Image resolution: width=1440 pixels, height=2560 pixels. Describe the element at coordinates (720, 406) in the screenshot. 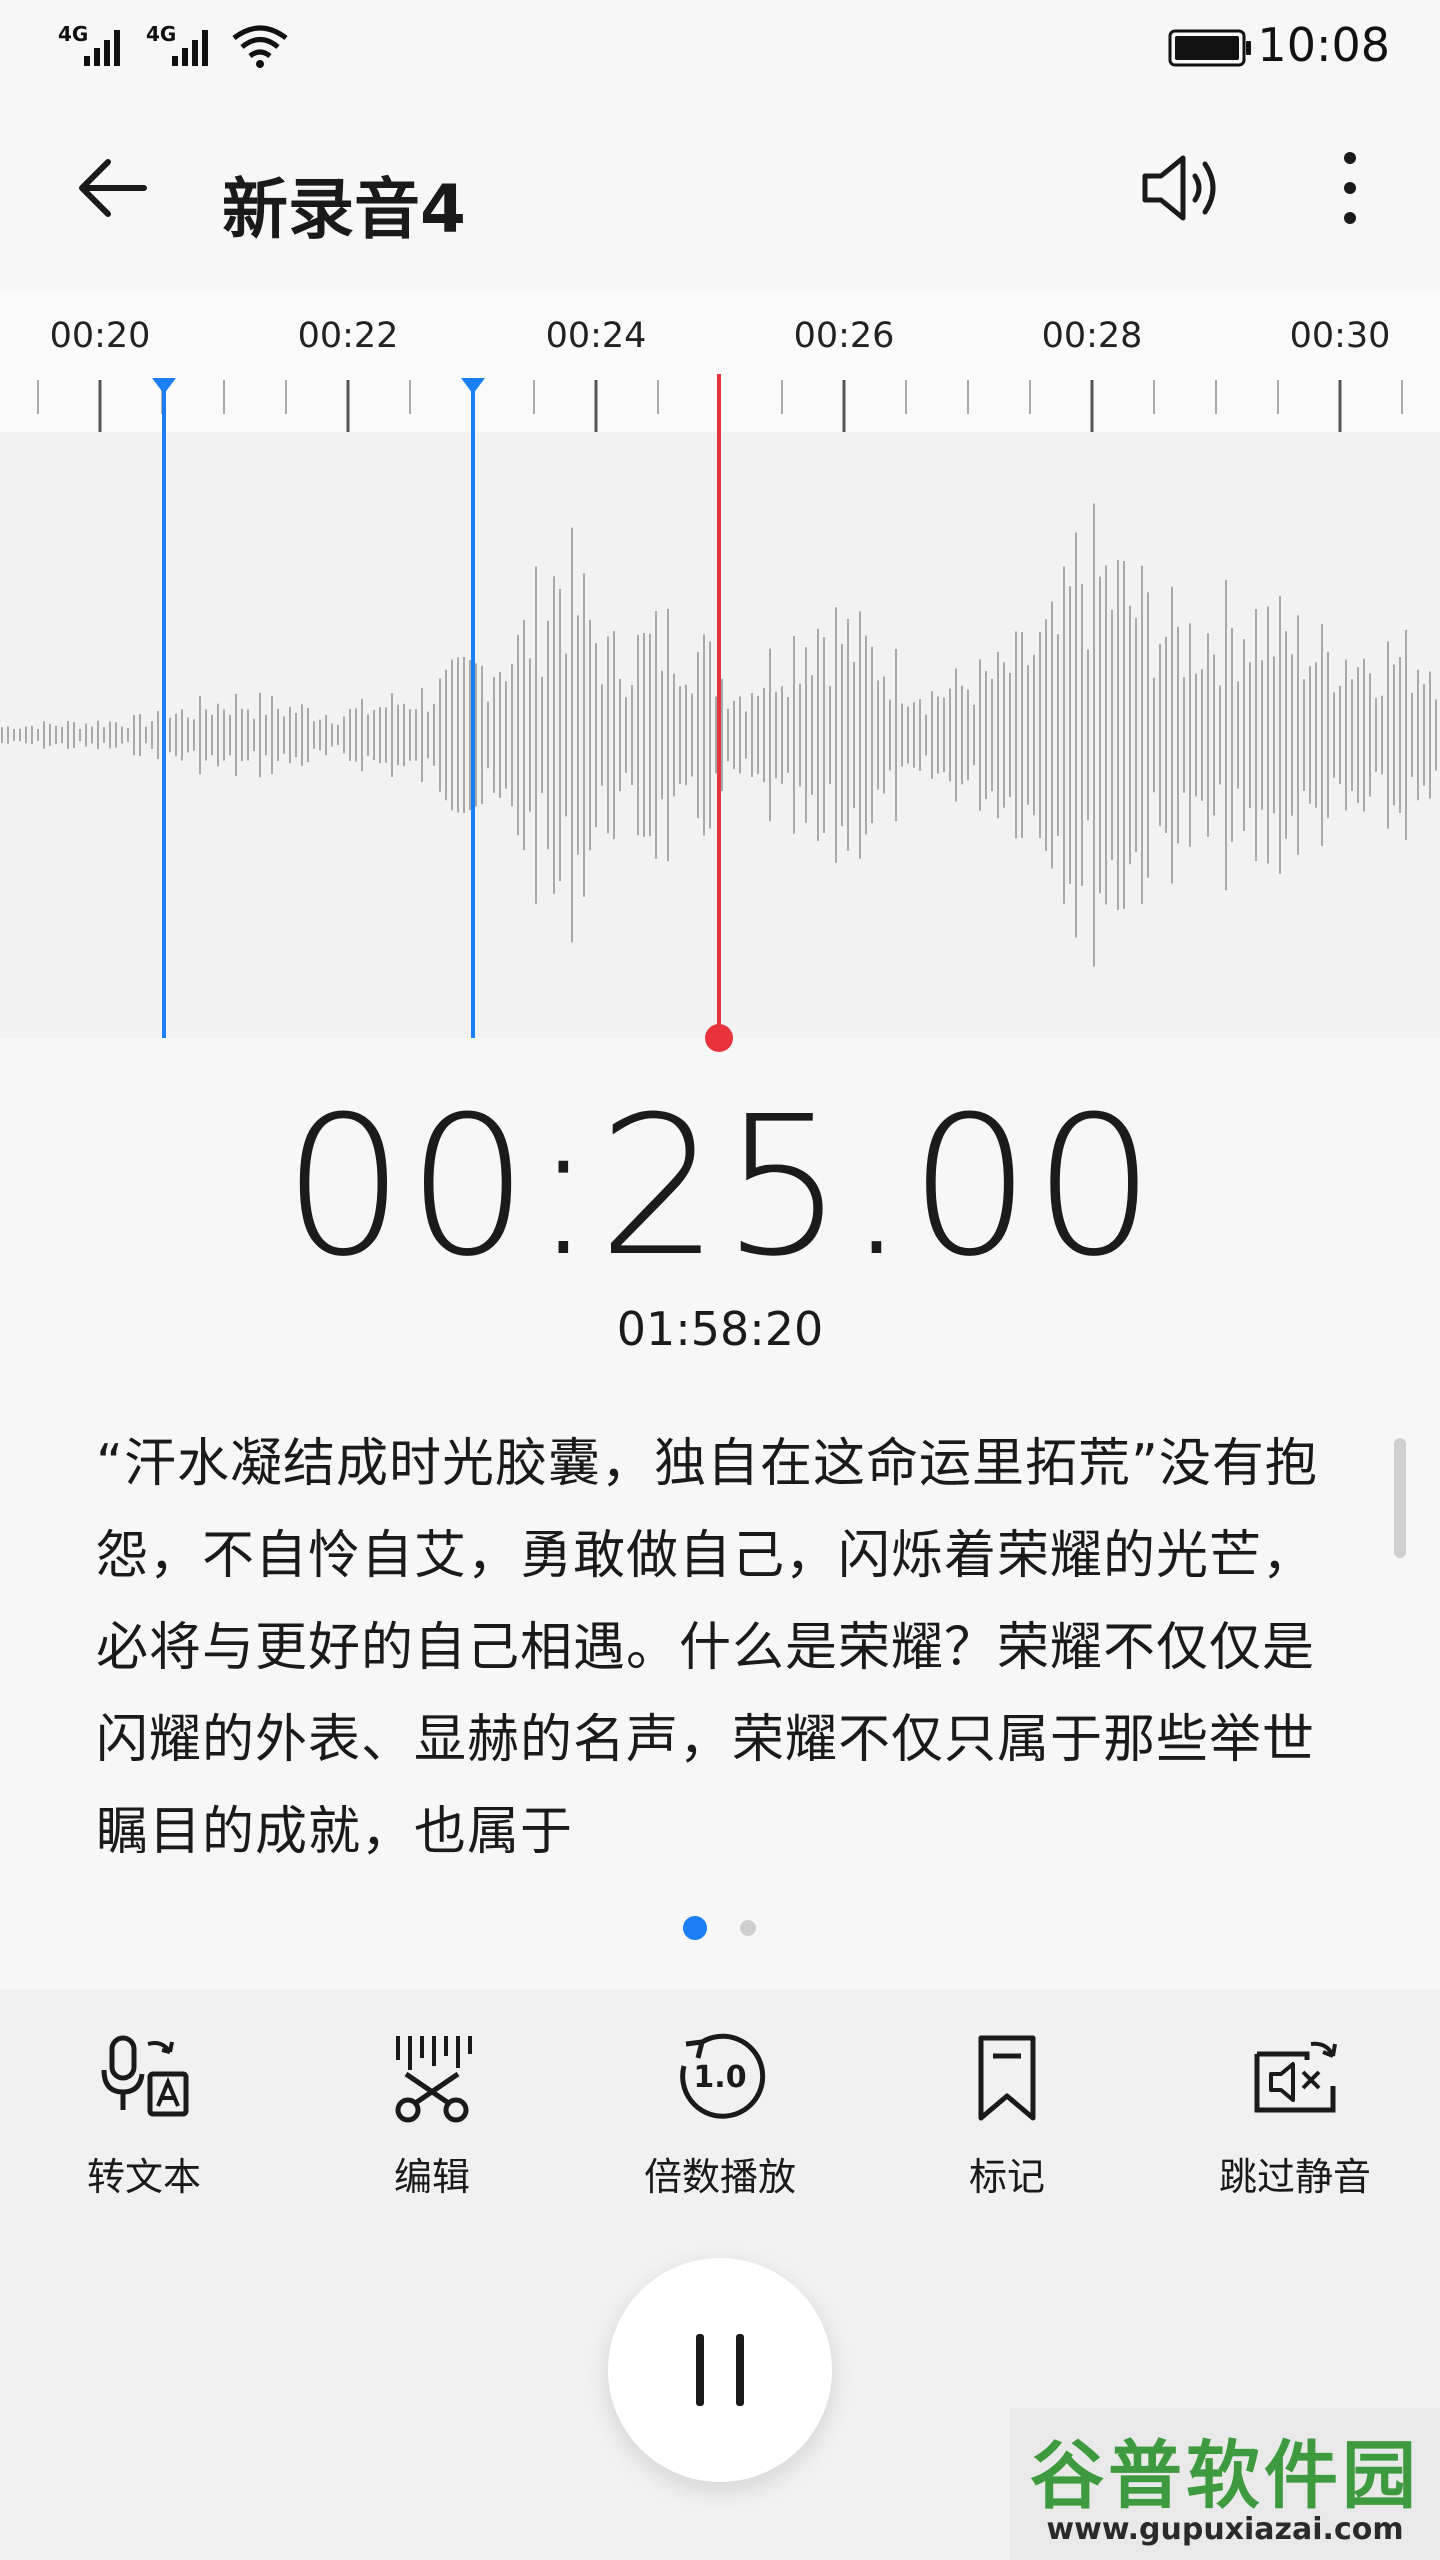

I see `ruler-ticks` at that location.